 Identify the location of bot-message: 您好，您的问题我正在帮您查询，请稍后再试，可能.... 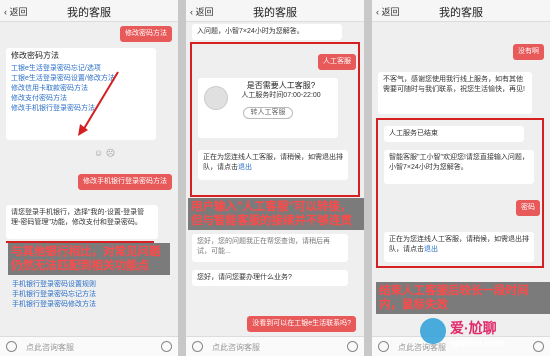
(270, 248).